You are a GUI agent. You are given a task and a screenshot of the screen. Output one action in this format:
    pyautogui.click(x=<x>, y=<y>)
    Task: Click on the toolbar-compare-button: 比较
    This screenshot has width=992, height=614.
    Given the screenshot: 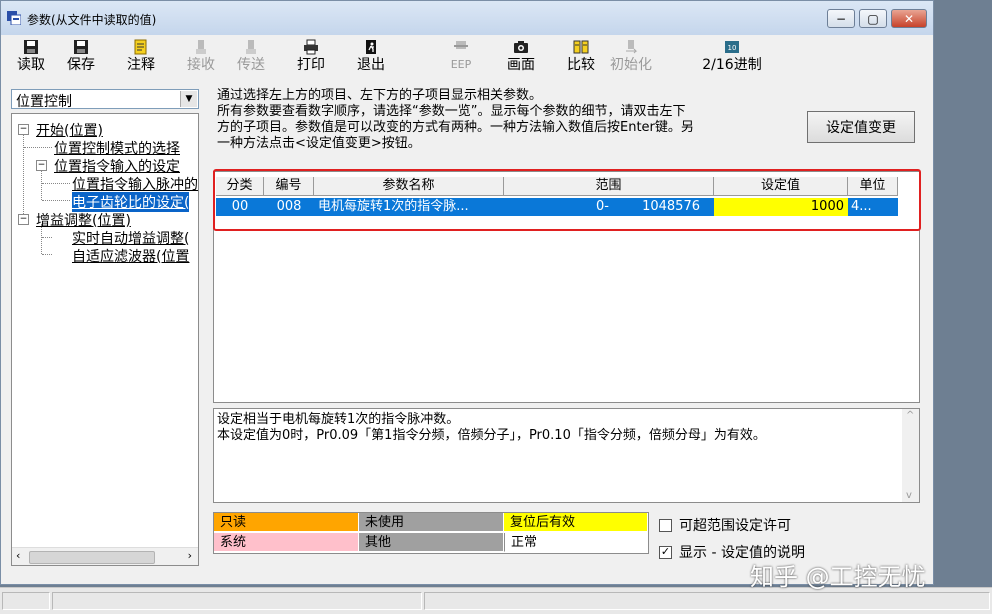 What is the action you would take?
    pyautogui.click(x=581, y=57)
    